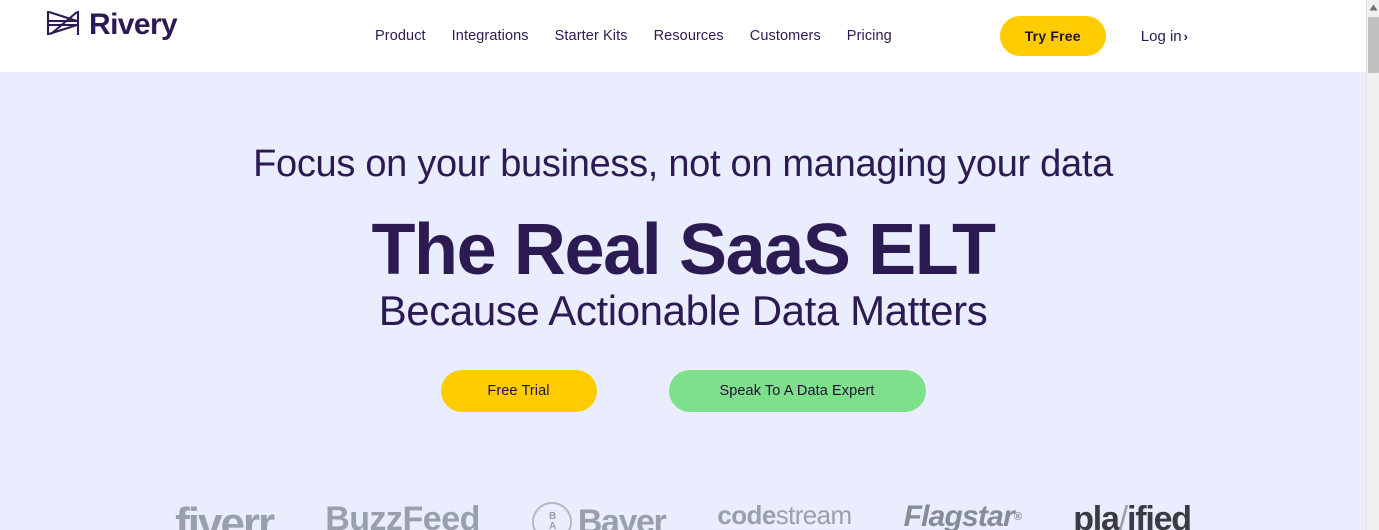  I want to click on hero-cta-group: Free Trial Speak To A Data Expert, so click(683, 391).